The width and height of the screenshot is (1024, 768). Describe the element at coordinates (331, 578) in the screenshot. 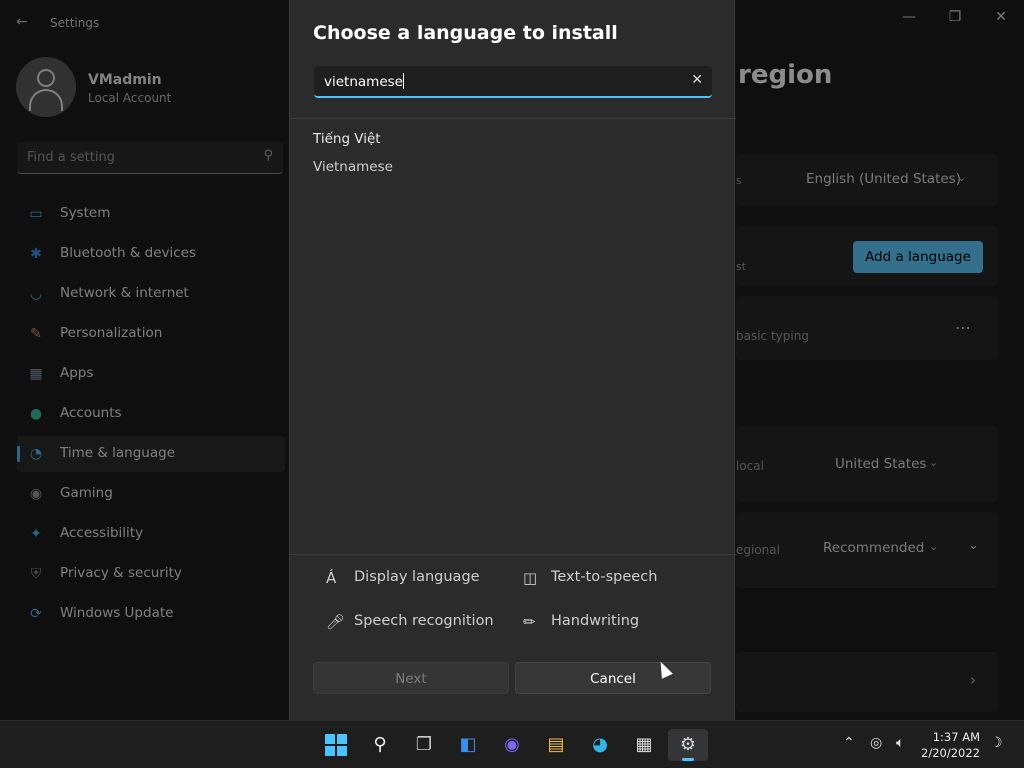

I see `display-language-icon: Á` at that location.